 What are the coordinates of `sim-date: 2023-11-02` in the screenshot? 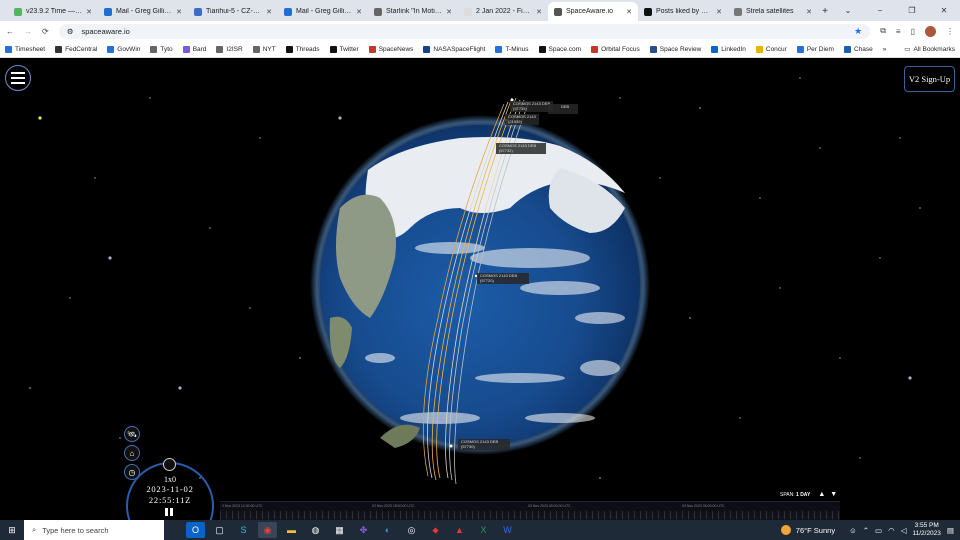 It's located at (170, 489).